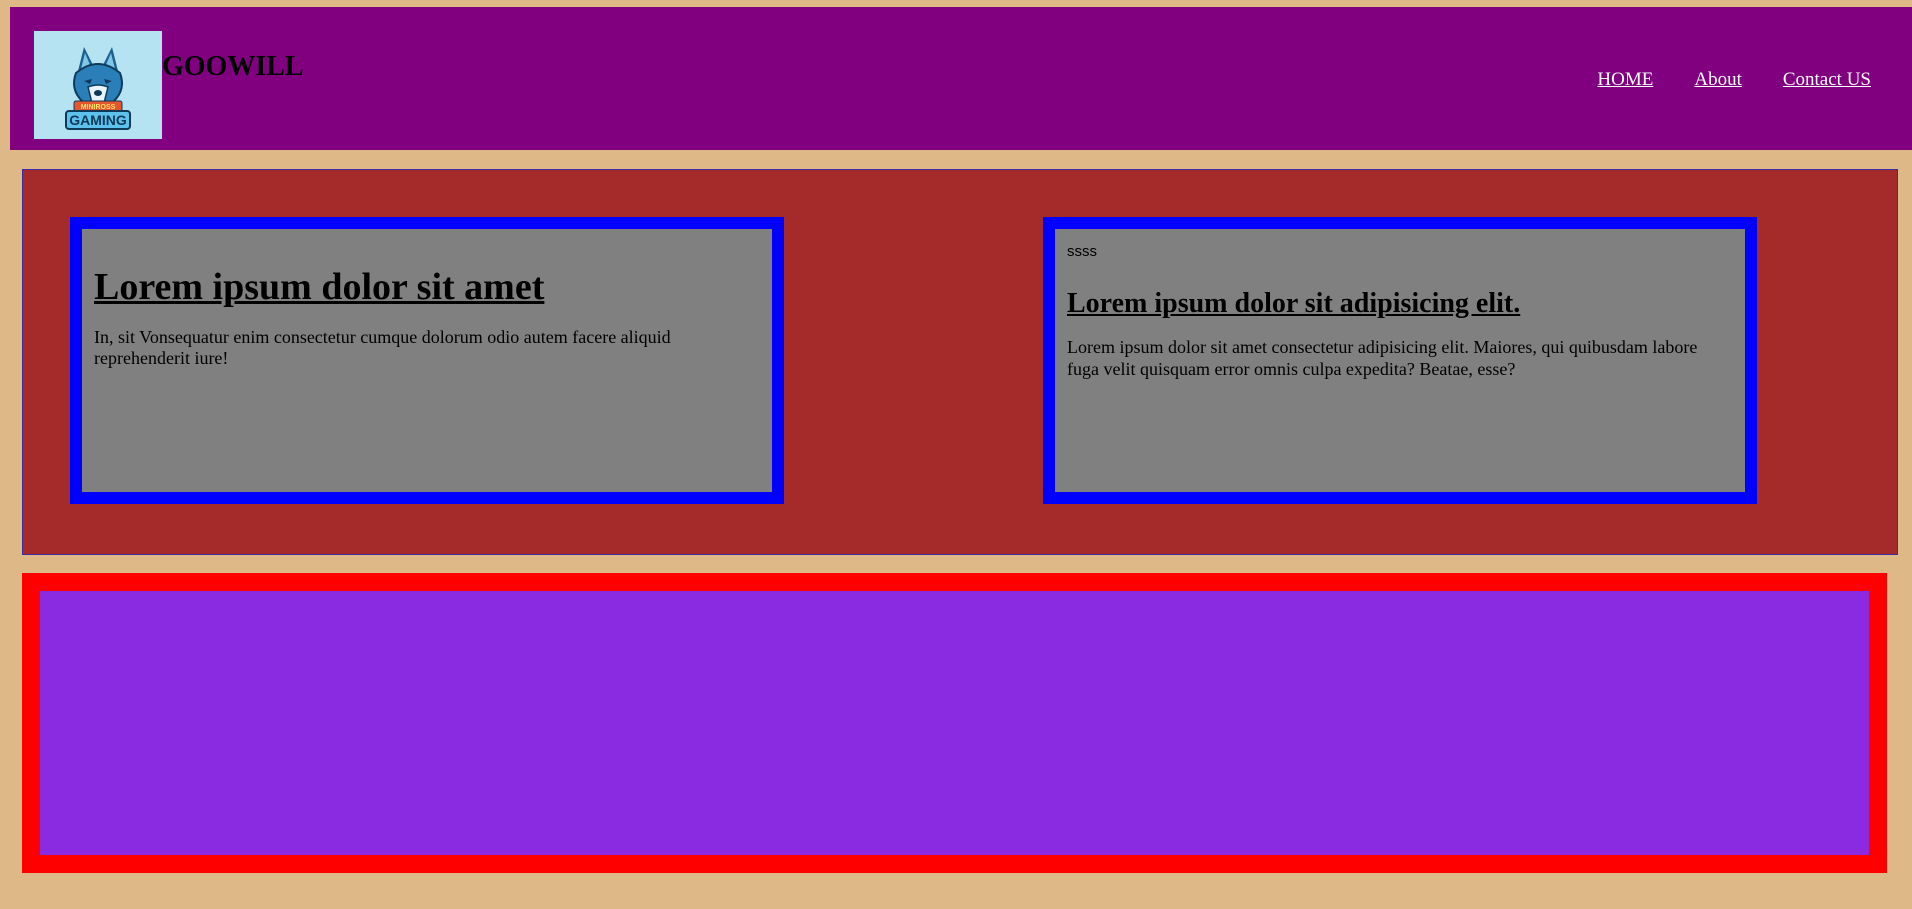 The width and height of the screenshot is (1912, 909). I want to click on card-title: Lorem ipsum dolor sit adipisicing elit., so click(1294, 303).